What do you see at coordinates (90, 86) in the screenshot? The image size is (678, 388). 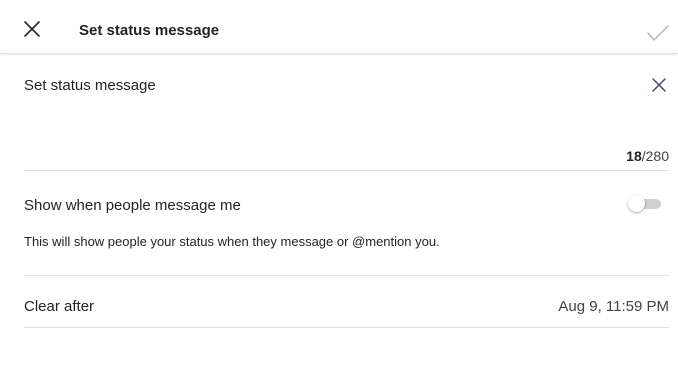 I see `status-message-input: Set status message` at bounding box center [90, 86].